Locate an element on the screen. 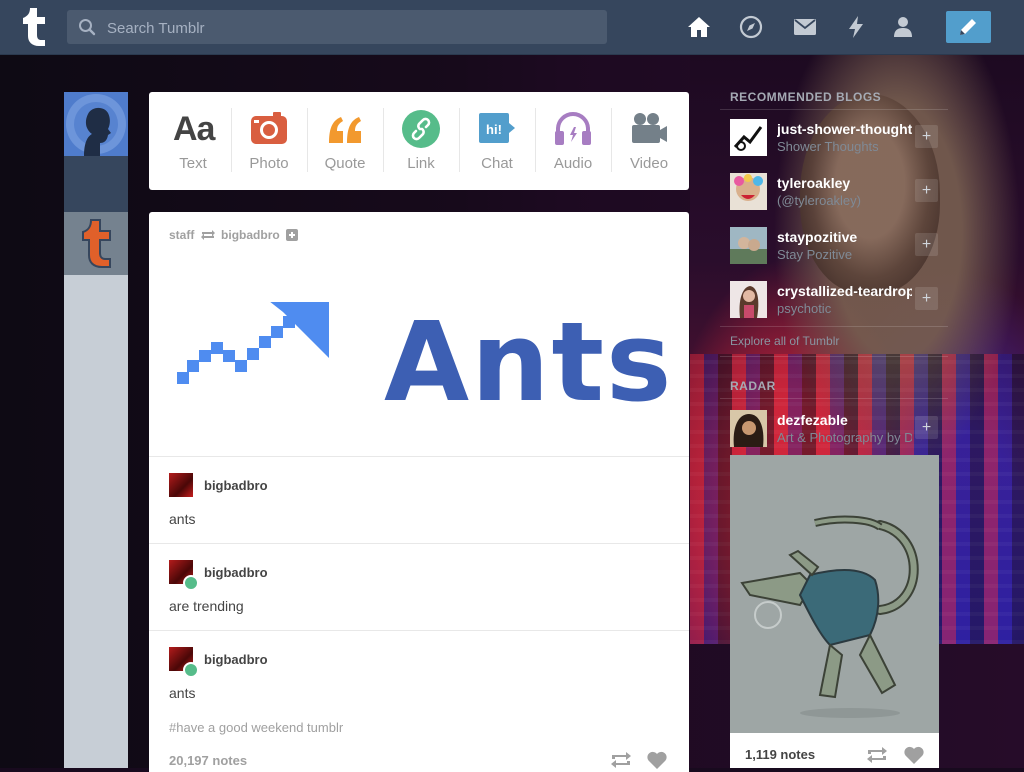 The height and width of the screenshot is (772, 1024). explore-link: Explore all of Tumblr is located at coordinates (784, 341).